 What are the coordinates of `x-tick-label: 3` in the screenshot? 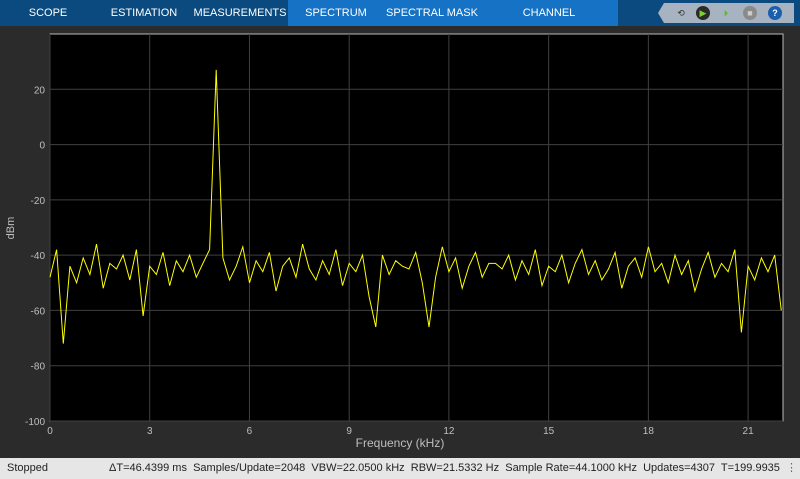 It's located at (150, 431).